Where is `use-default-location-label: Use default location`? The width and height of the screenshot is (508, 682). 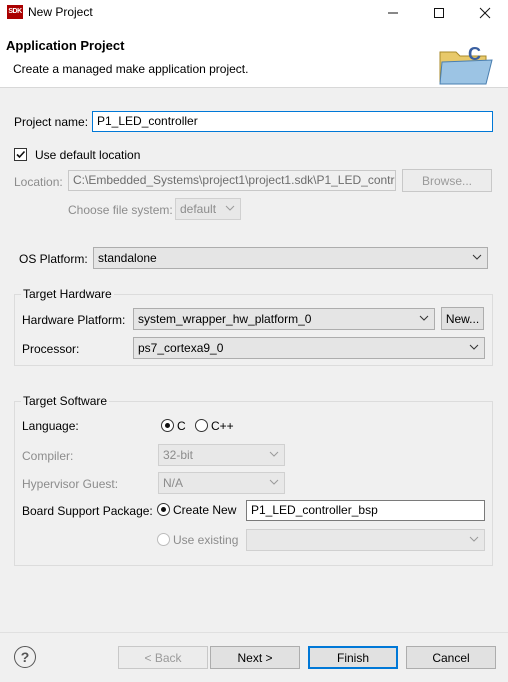
use-default-location-label: Use default location is located at coordinates (88, 155).